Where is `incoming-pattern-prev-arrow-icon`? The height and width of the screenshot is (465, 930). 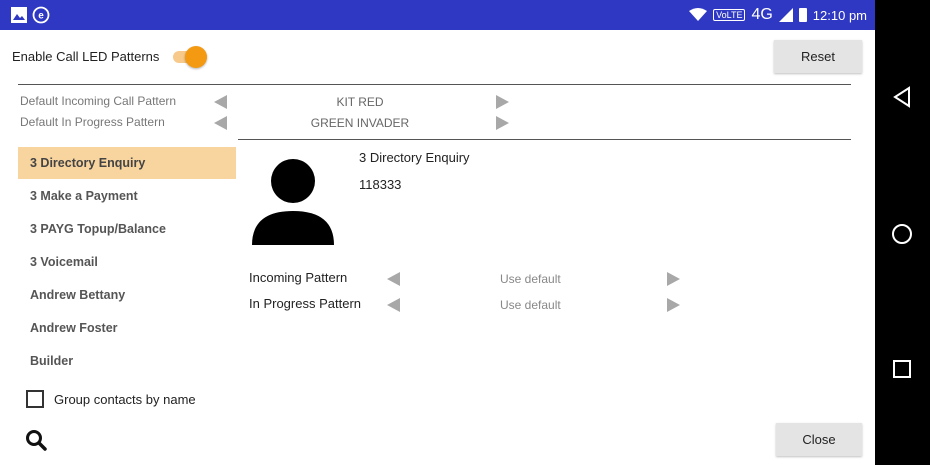 incoming-pattern-prev-arrow-icon is located at coordinates (393, 279).